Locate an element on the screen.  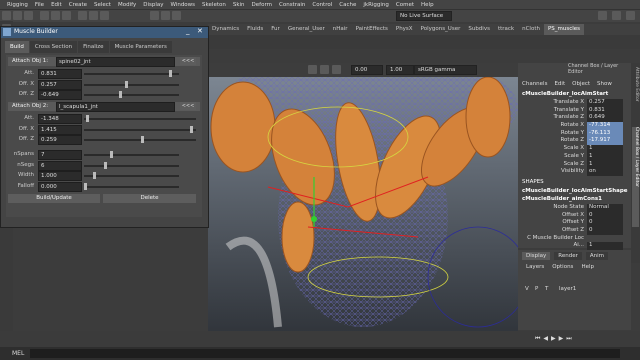
channel-name: Rotate Z is located at coordinates (552, 141).